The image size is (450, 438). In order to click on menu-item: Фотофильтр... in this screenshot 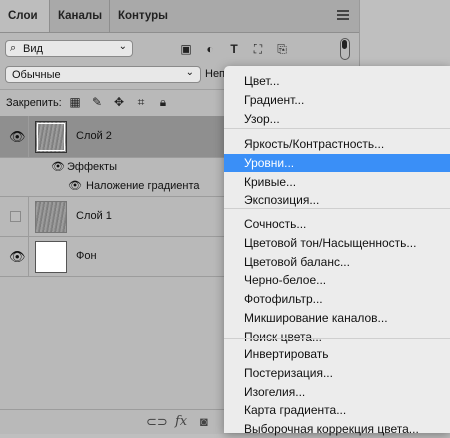, I will do `click(337, 299)`.